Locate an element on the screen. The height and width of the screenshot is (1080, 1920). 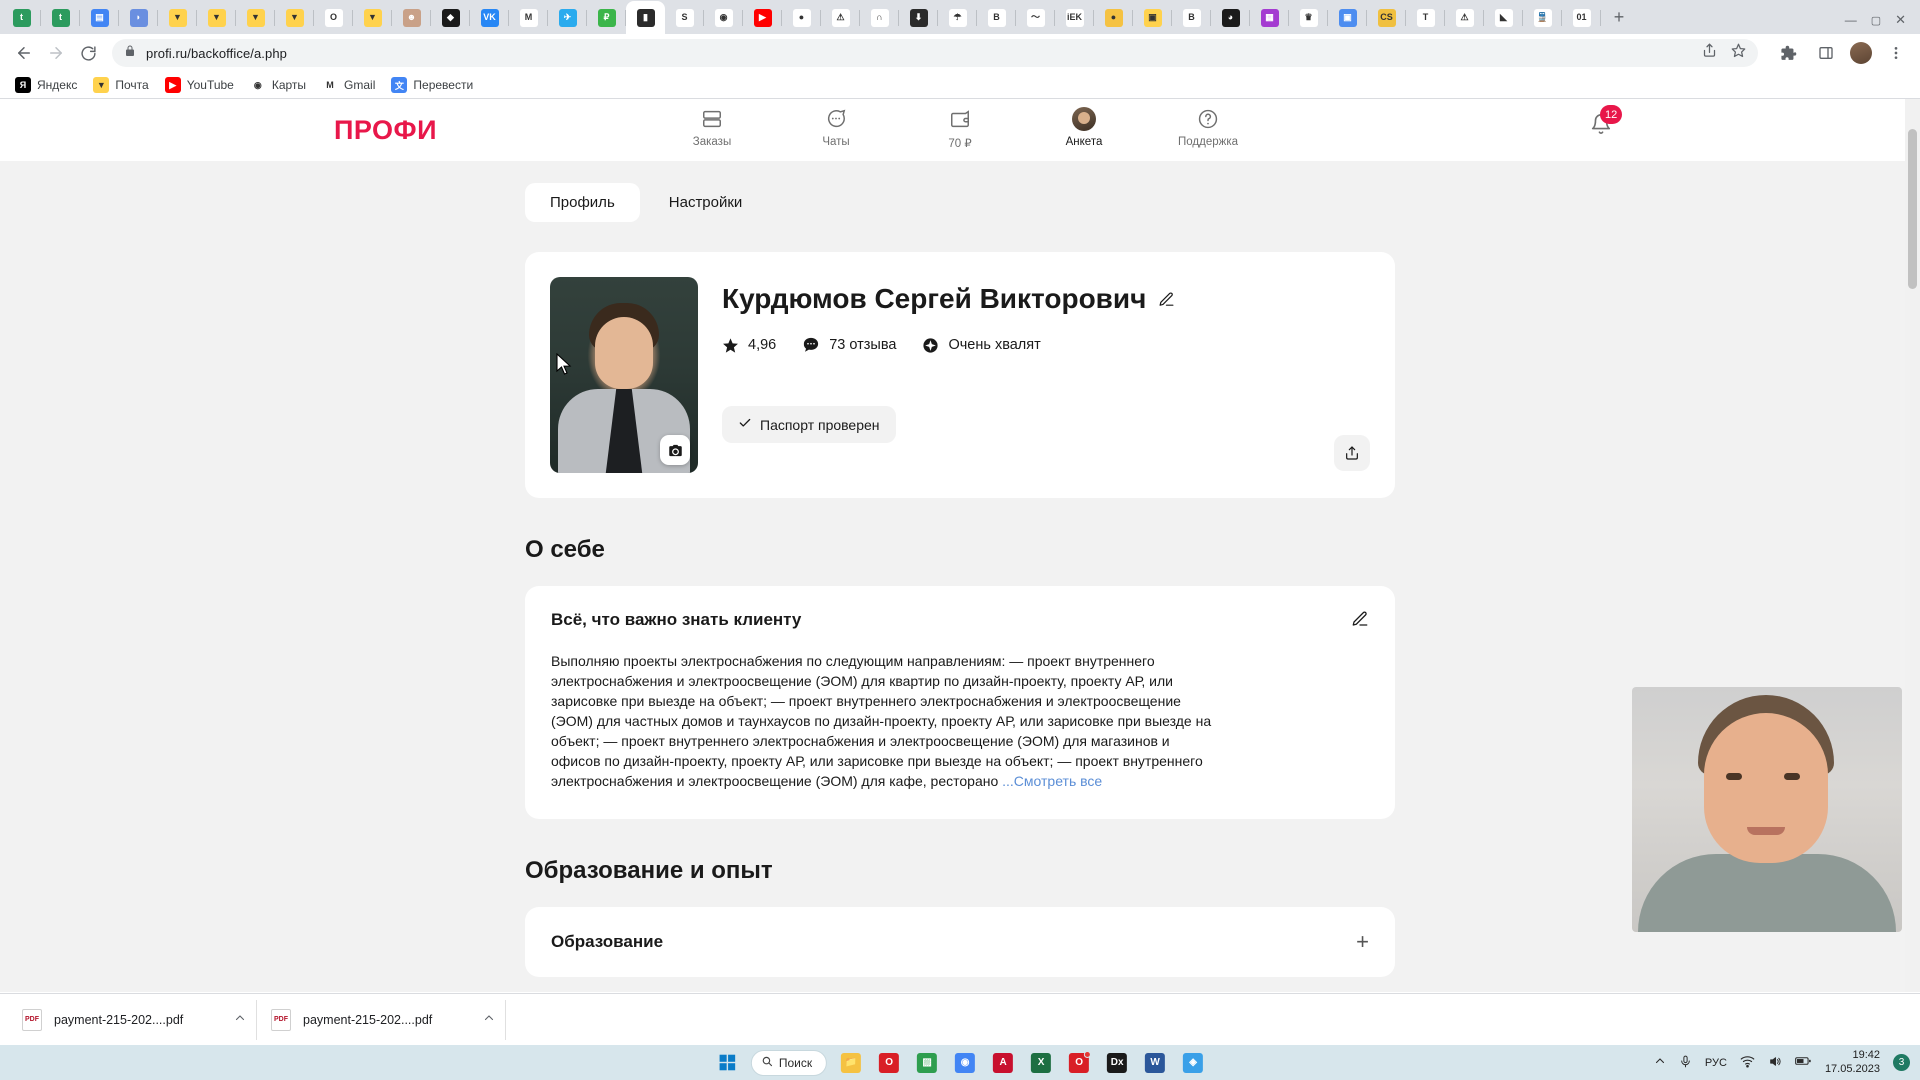
language-indicator: РУС is located at coordinates (1716, 1063).